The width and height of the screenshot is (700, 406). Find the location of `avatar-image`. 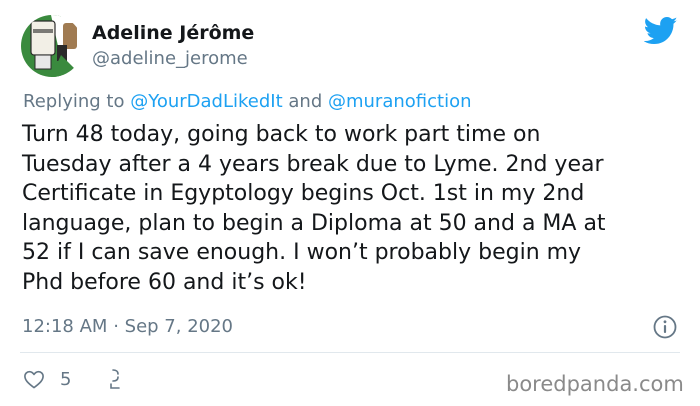

avatar-image is located at coordinates (52, 46).